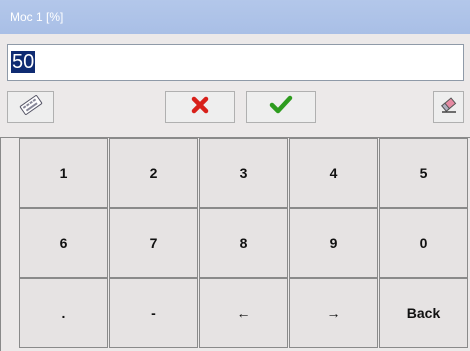  I want to click on keyboard-icon, so click(31, 107).